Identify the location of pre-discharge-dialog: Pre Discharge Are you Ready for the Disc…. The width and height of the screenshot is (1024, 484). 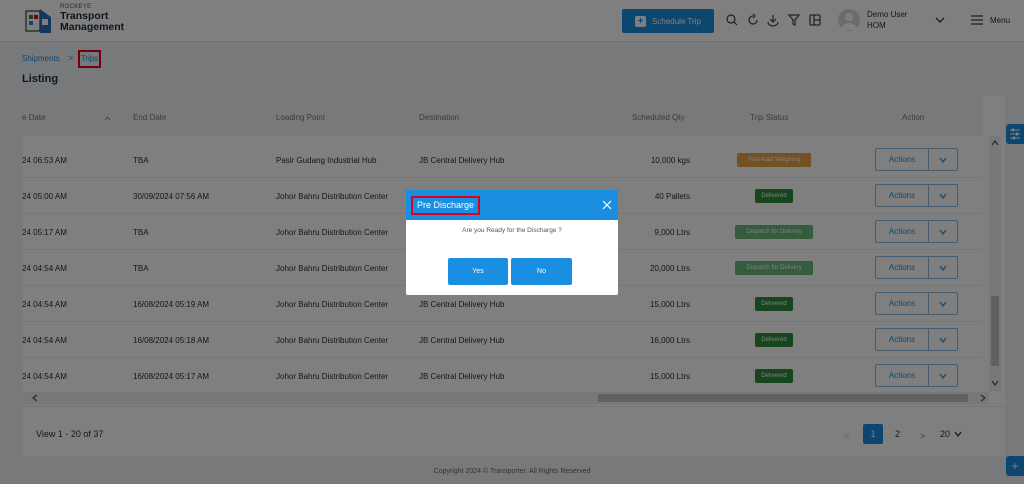
(512, 242).